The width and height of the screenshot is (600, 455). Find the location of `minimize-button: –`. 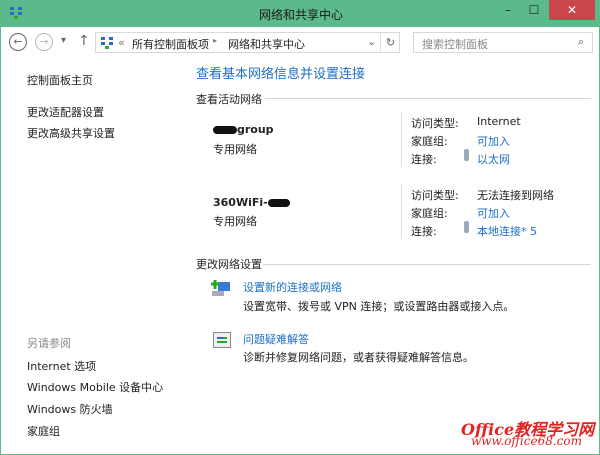

minimize-button: – is located at coordinates (508, 10).